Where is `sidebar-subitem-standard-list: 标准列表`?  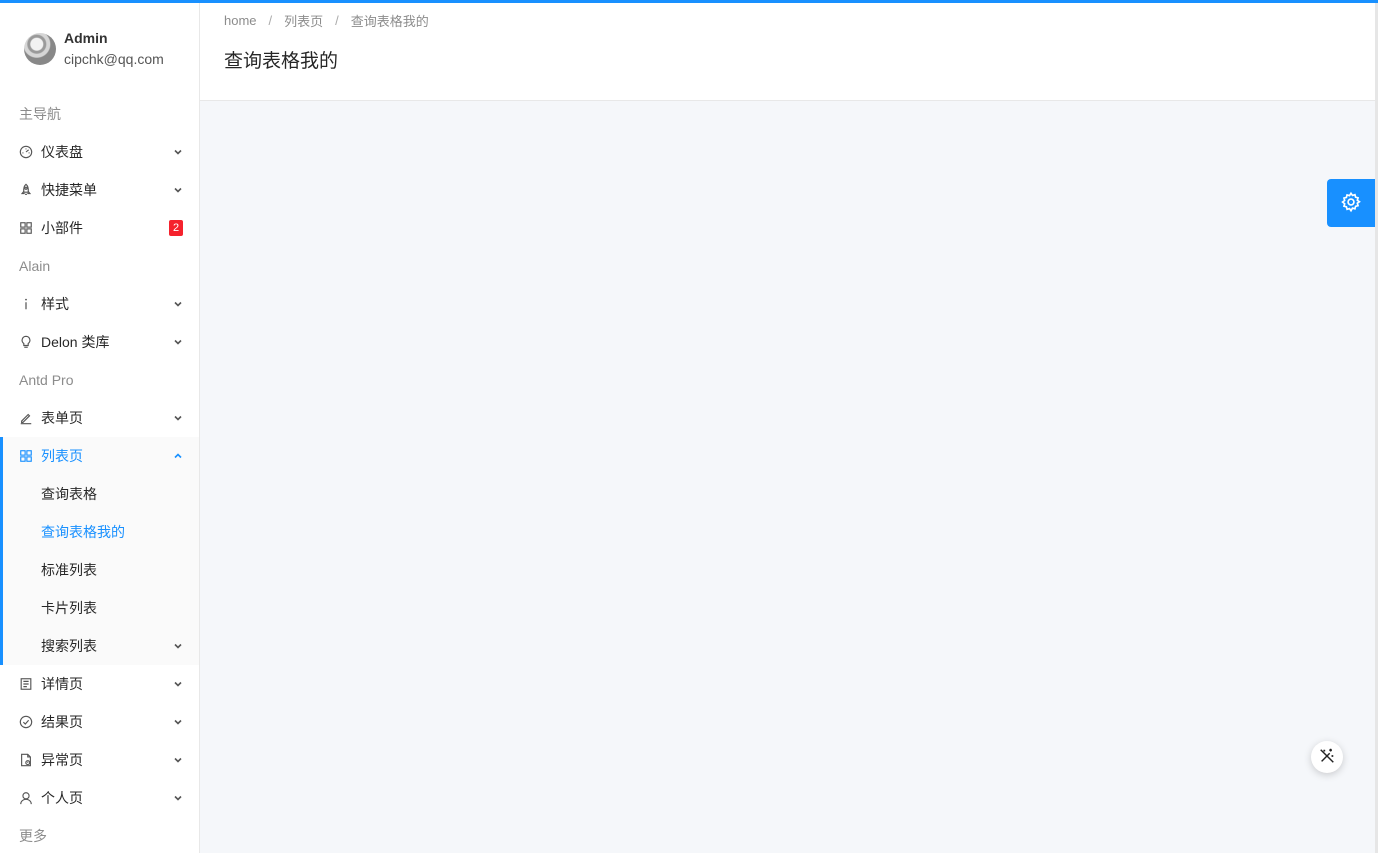 sidebar-subitem-standard-list: 标准列表 is located at coordinates (101, 570).